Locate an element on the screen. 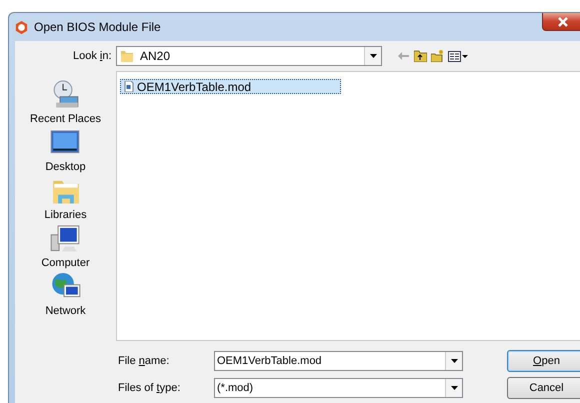  close-button is located at coordinates (561, 22).